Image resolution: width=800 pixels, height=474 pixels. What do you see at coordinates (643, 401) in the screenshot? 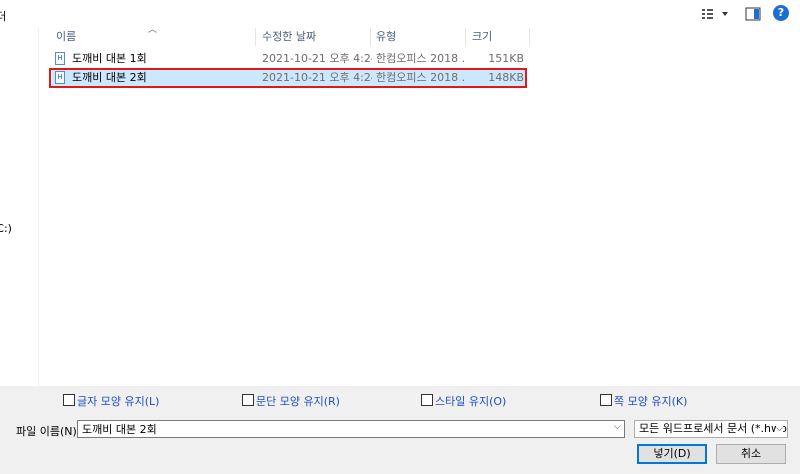
I see `option-keep-page-shape: 쪽 모양 유지(K)` at bounding box center [643, 401].